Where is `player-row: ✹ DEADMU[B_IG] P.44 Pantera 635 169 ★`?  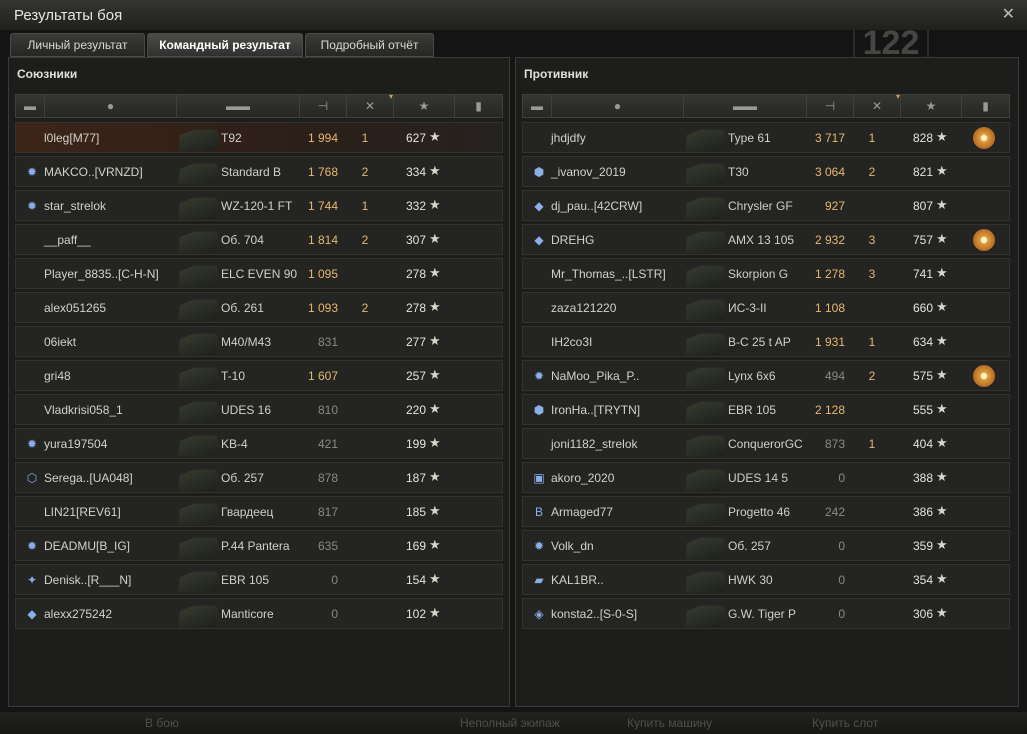
player-row: ✹ DEADMU[B_IG] P.44 Pantera 635 169 ★ is located at coordinates (259, 545).